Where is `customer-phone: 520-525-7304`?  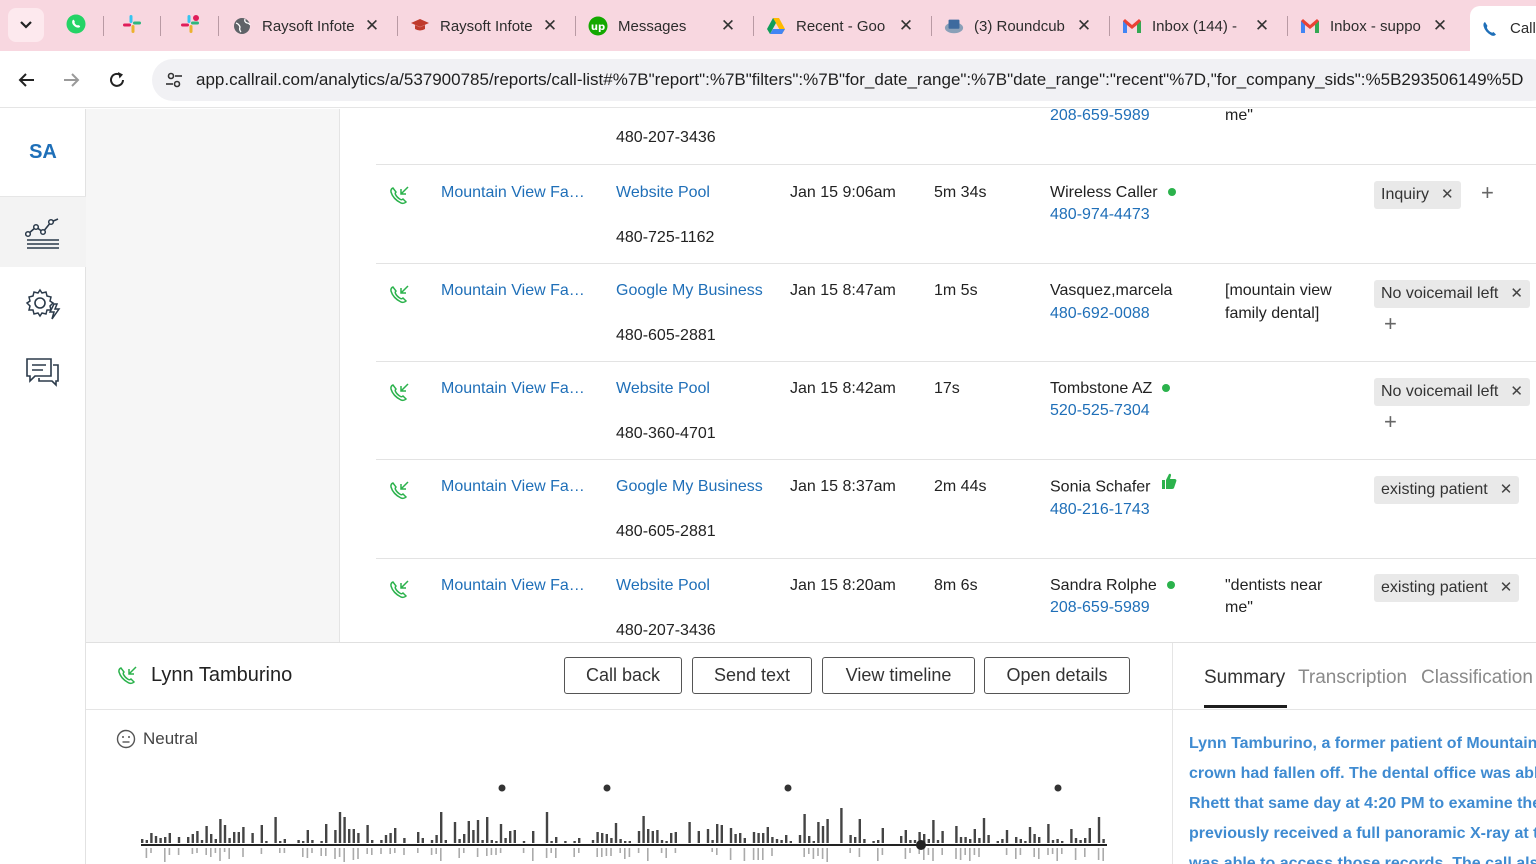 customer-phone: 520-525-7304 is located at coordinates (1100, 410).